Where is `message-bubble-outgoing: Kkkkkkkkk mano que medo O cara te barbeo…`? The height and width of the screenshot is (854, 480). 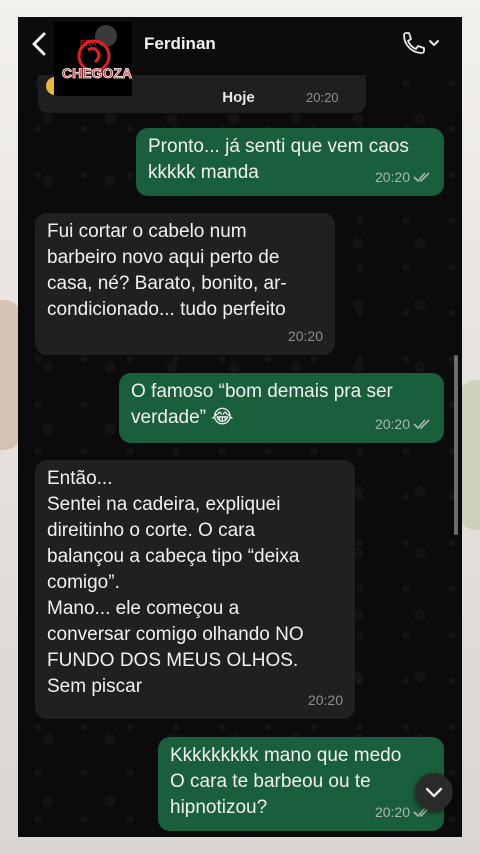
message-bubble-outgoing: Kkkkkkkkk mano que medo O cara te barbeo… is located at coordinates (301, 784).